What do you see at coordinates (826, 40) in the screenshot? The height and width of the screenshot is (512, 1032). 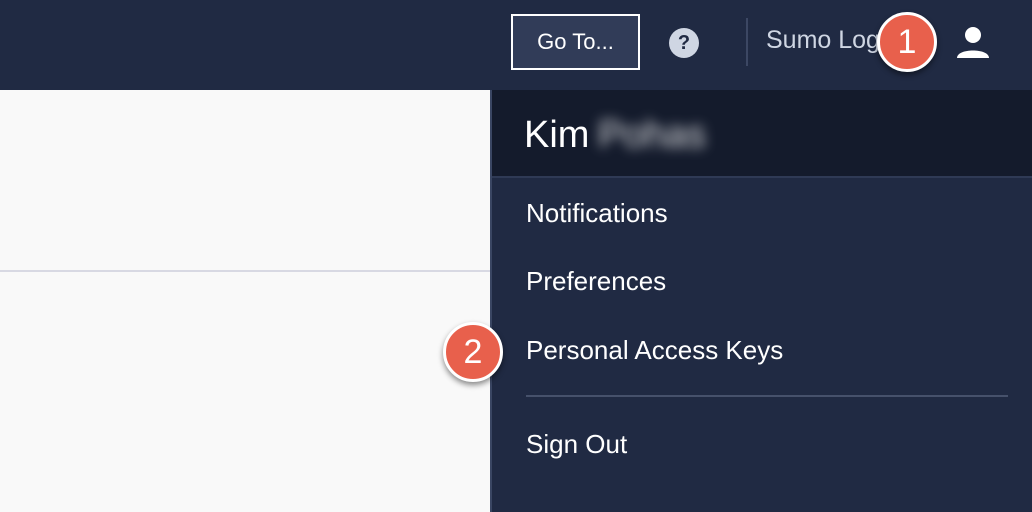 I see `org-name: Sumo Logic` at bounding box center [826, 40].